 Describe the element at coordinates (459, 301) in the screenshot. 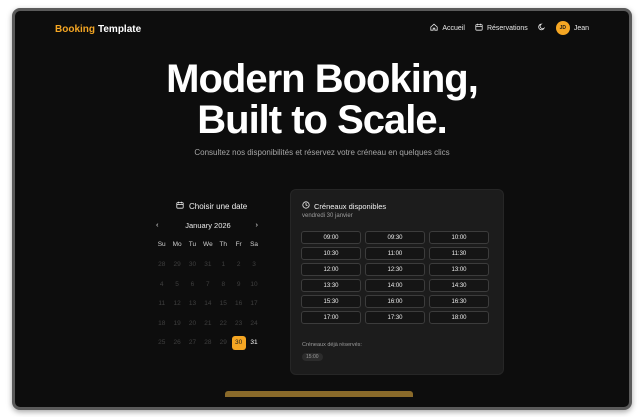

I see `time-slot-button: 16:30` at that location.